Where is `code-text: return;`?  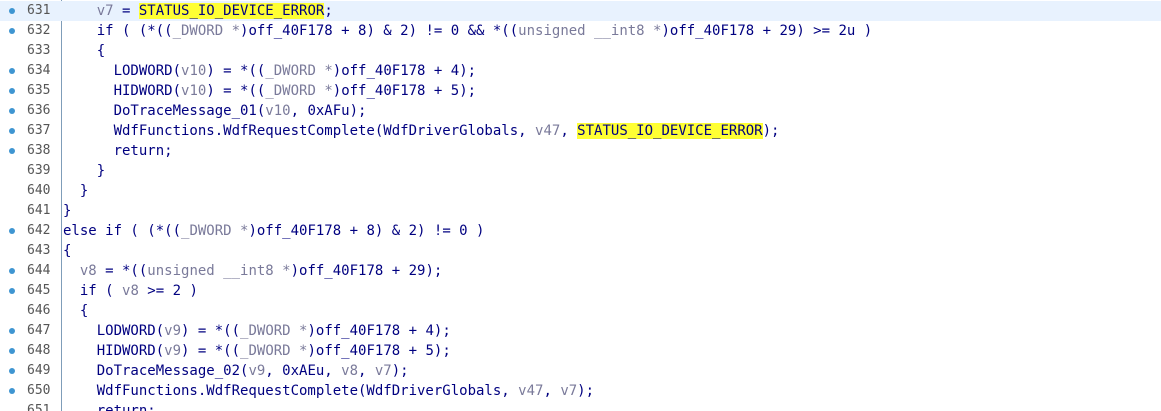 code-text: return; is located at coordinates (612, 151).